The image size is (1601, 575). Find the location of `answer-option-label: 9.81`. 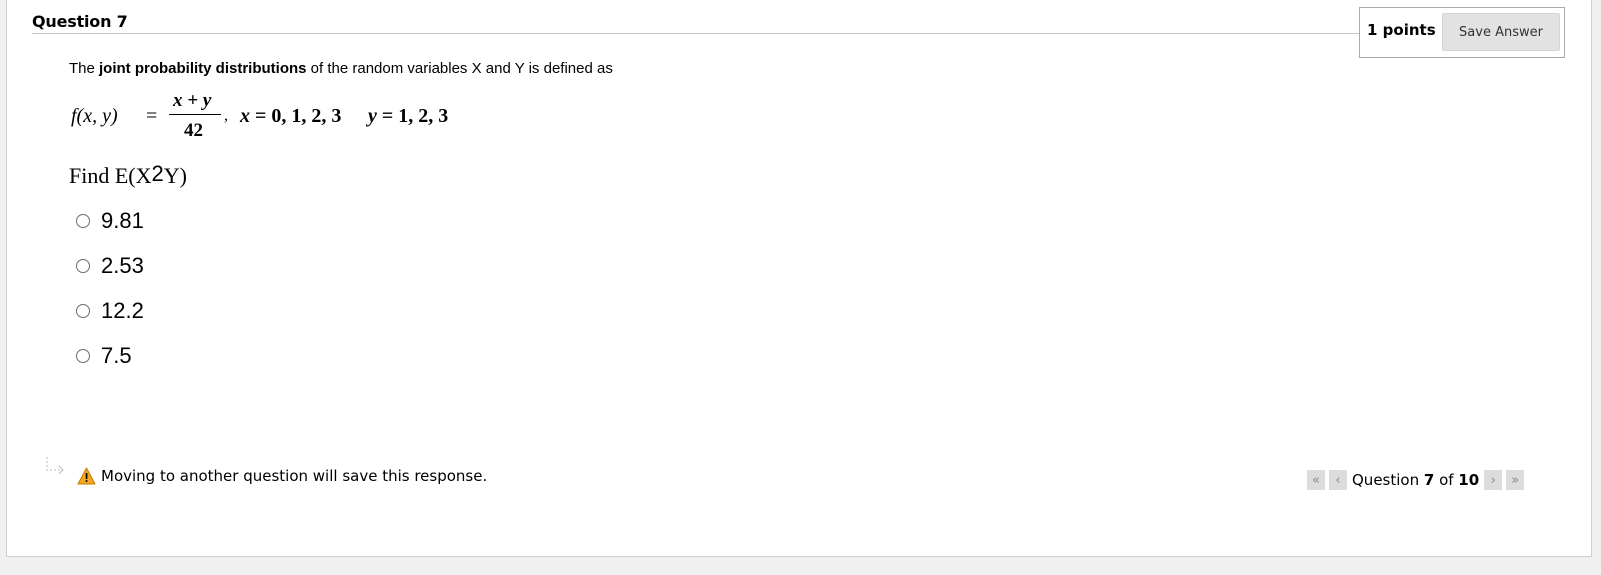

answer-option-label: 9.81 is located at coordinates (122, 220).